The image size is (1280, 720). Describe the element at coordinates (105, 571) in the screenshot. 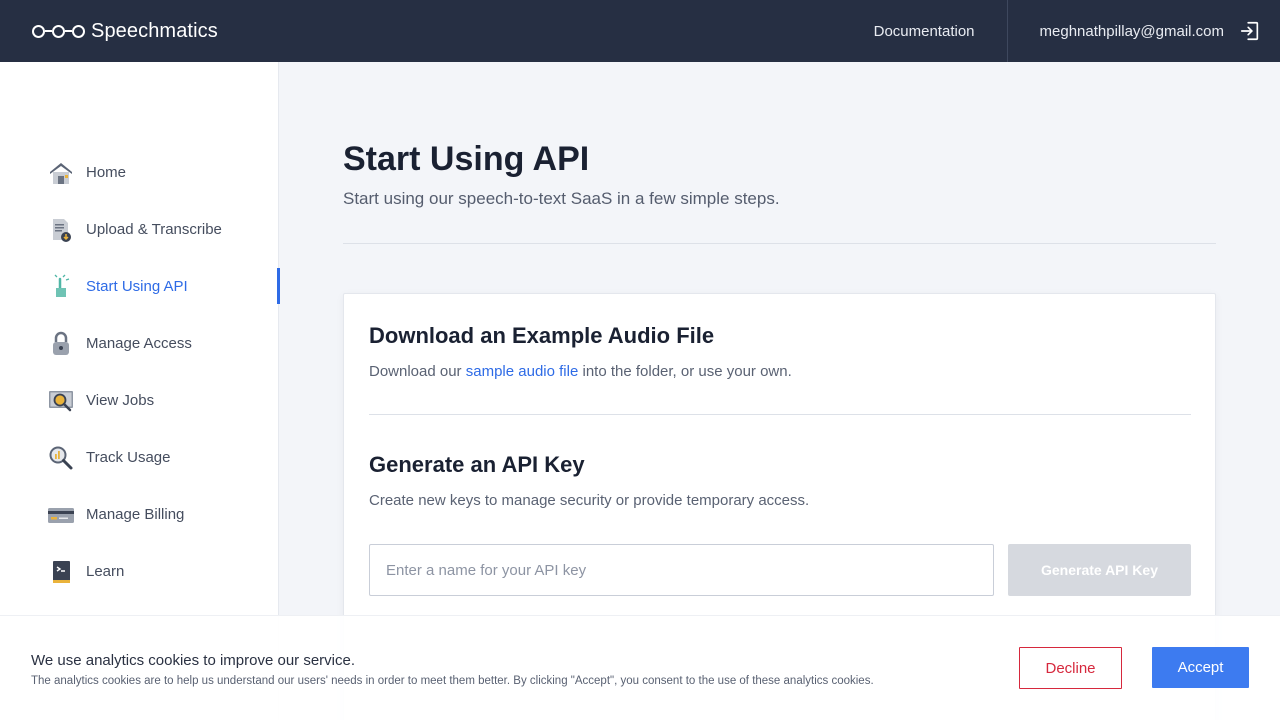

I see `sidebar-item-label: Learn` at that location.